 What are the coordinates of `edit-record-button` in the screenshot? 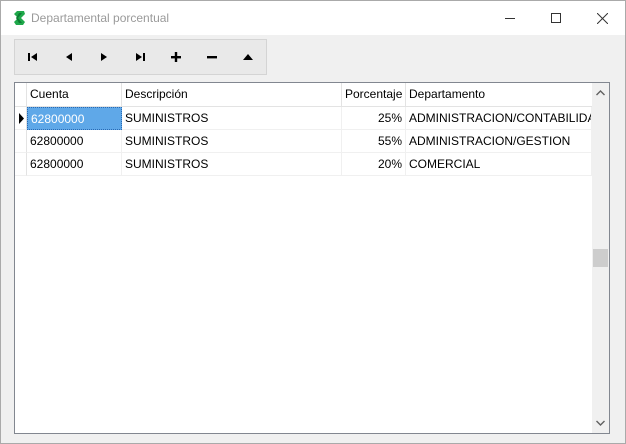 It's located at (248, 57).